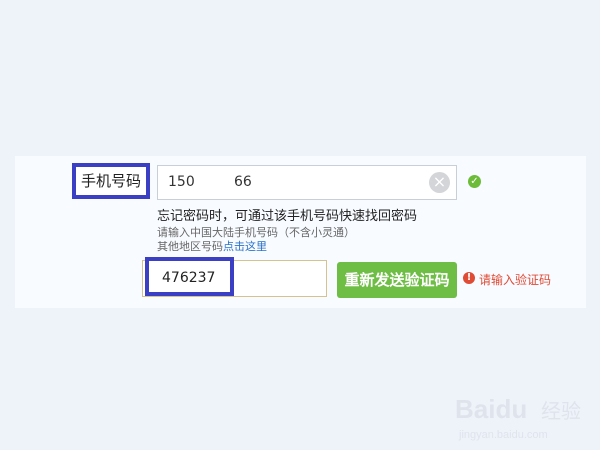  Describe the element at coordinates (469, 278) in the screenshot. I see `error-icon: !` at that location.